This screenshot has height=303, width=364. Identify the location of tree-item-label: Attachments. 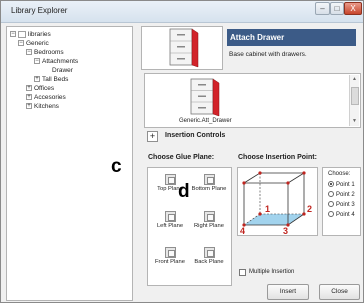
(60, 61).